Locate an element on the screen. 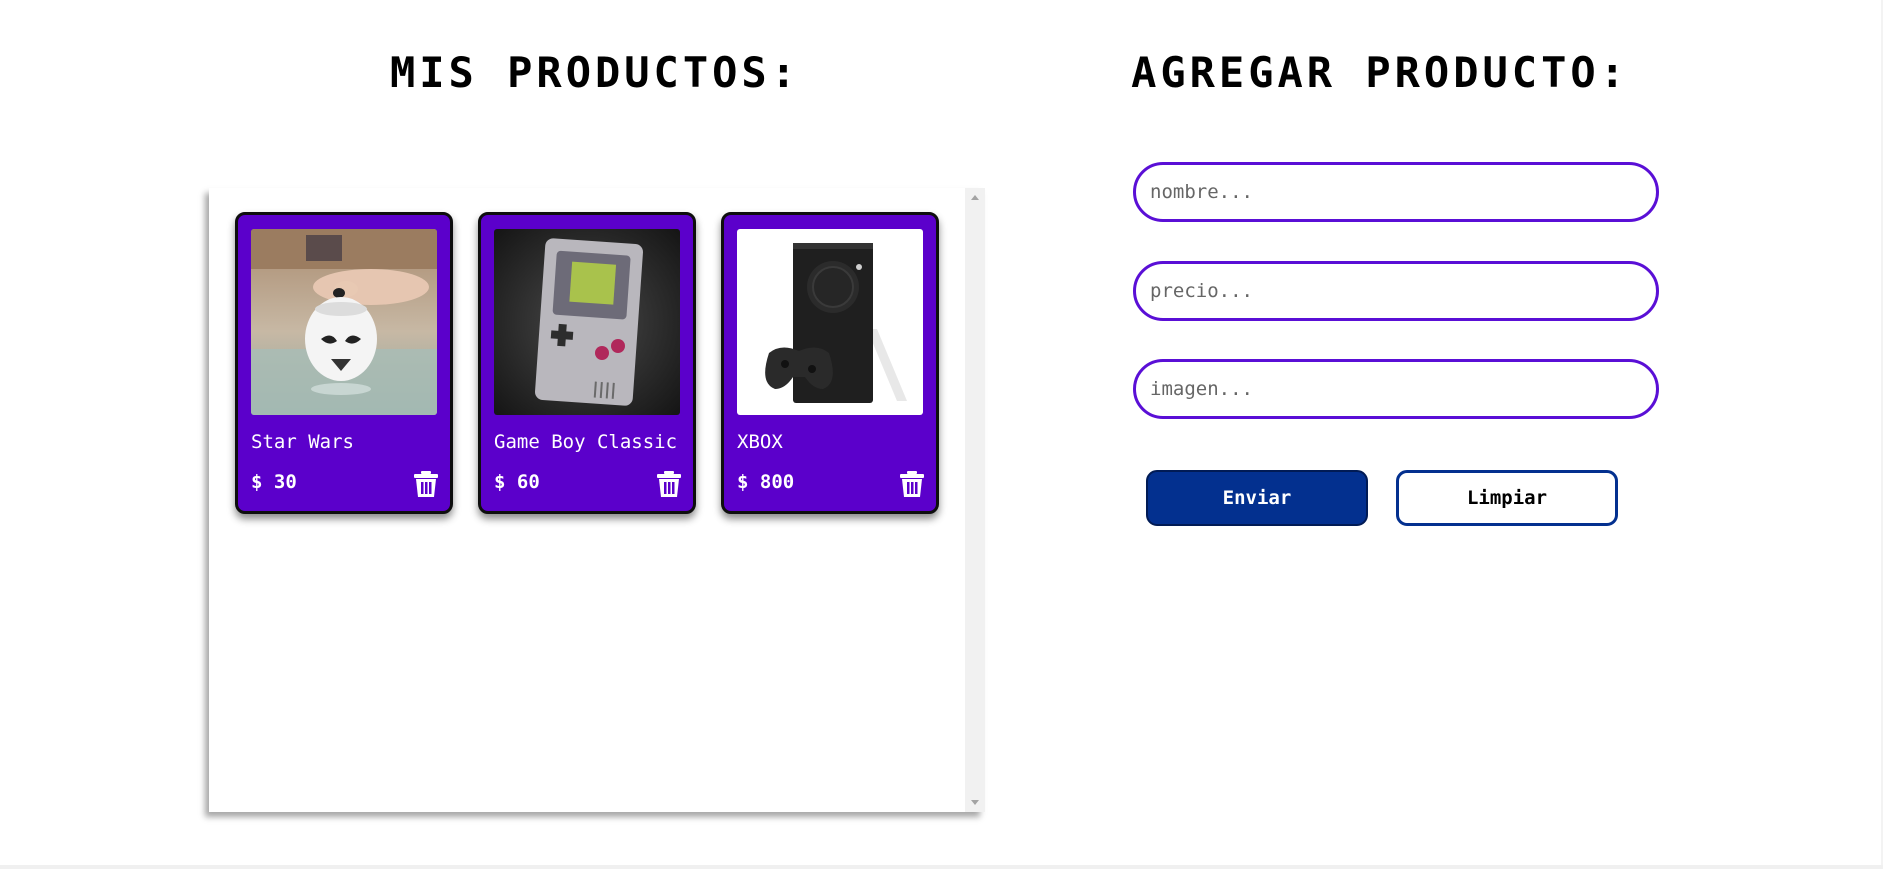  product-price: $ 60 is located at coordinates (517, 482).